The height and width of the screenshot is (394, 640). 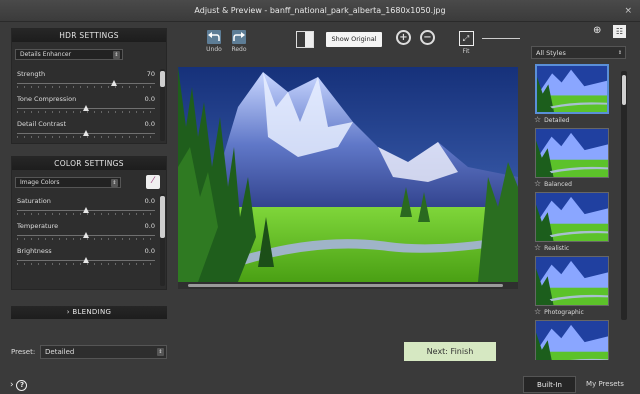 I want to click on fit-icon: ⤢, so click(x=466, y=38).